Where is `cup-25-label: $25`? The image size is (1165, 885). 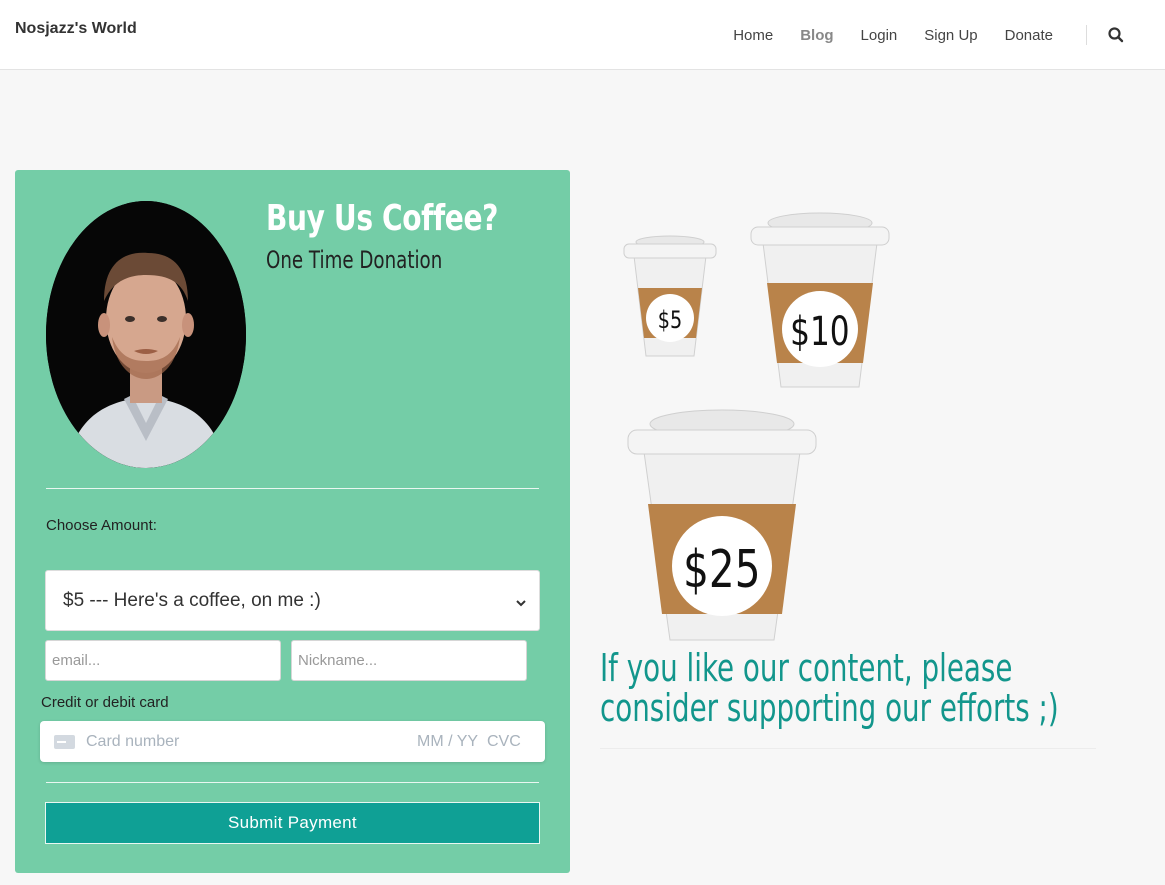 cup-25-label: $25 is located at coordinates (721, 569).